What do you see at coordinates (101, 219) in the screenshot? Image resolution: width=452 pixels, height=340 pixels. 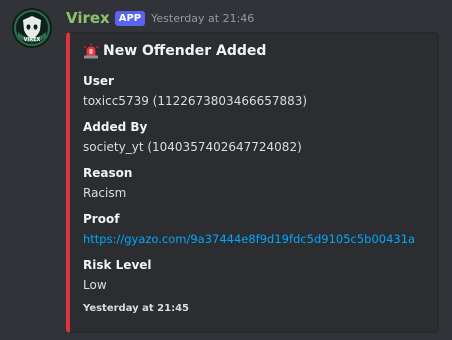 I see `field-name: Proof` at bounding box center [101, 219].